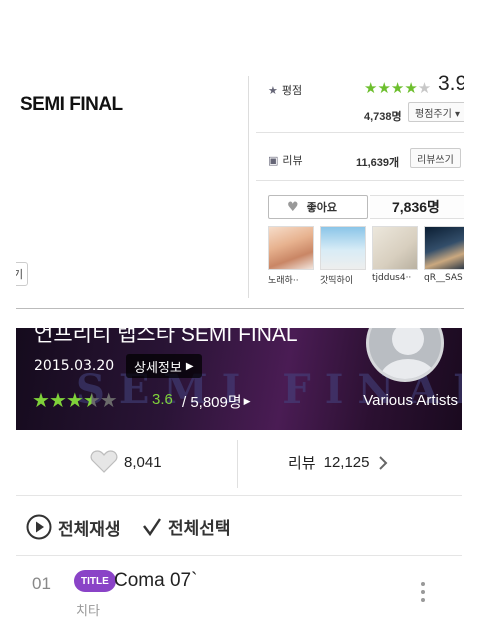 Image resolution: width=480 pixels, height=640 pixels. What do you see at coordinates (71, 104) in the screenshot?
I see `album-title: SEMI FINAL` at bounding box center [71, 104].